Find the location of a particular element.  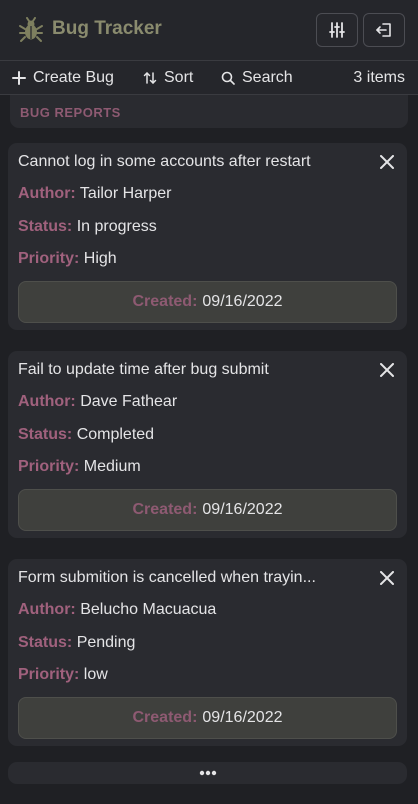

priority-value: Medium is located at coordinates (112, 466).